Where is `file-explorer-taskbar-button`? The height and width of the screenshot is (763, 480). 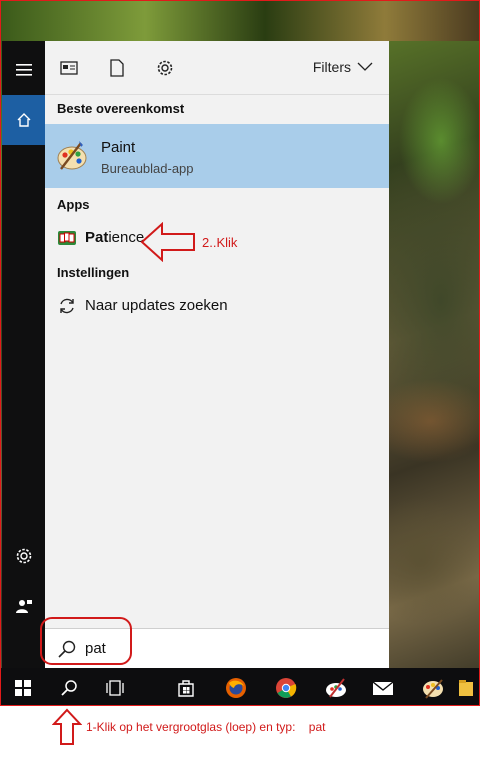 file-explorer-taskbar-button is located at coordinates (469, 686).